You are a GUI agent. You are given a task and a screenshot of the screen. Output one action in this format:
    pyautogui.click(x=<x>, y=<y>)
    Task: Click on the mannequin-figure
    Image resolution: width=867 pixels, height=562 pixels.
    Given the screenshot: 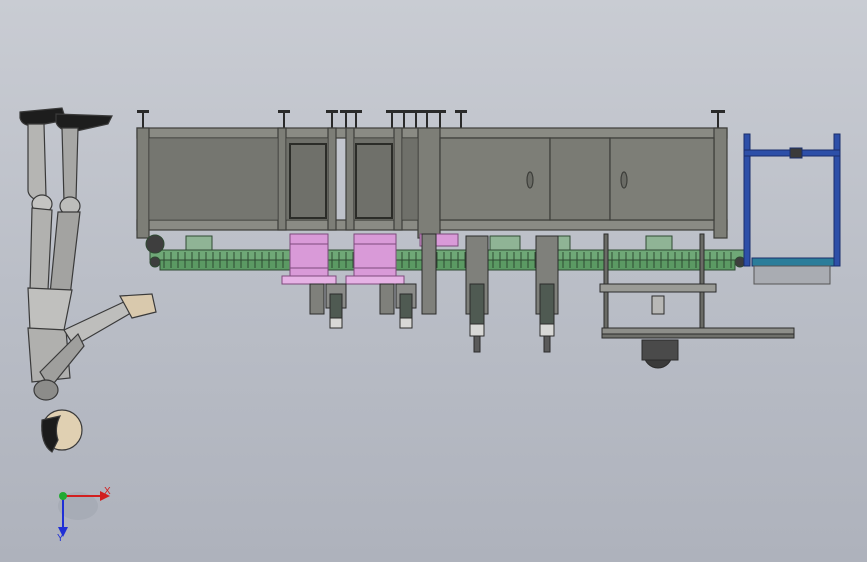 What is the action you would take?
    pyautogui.click(x=88, y=280)
    